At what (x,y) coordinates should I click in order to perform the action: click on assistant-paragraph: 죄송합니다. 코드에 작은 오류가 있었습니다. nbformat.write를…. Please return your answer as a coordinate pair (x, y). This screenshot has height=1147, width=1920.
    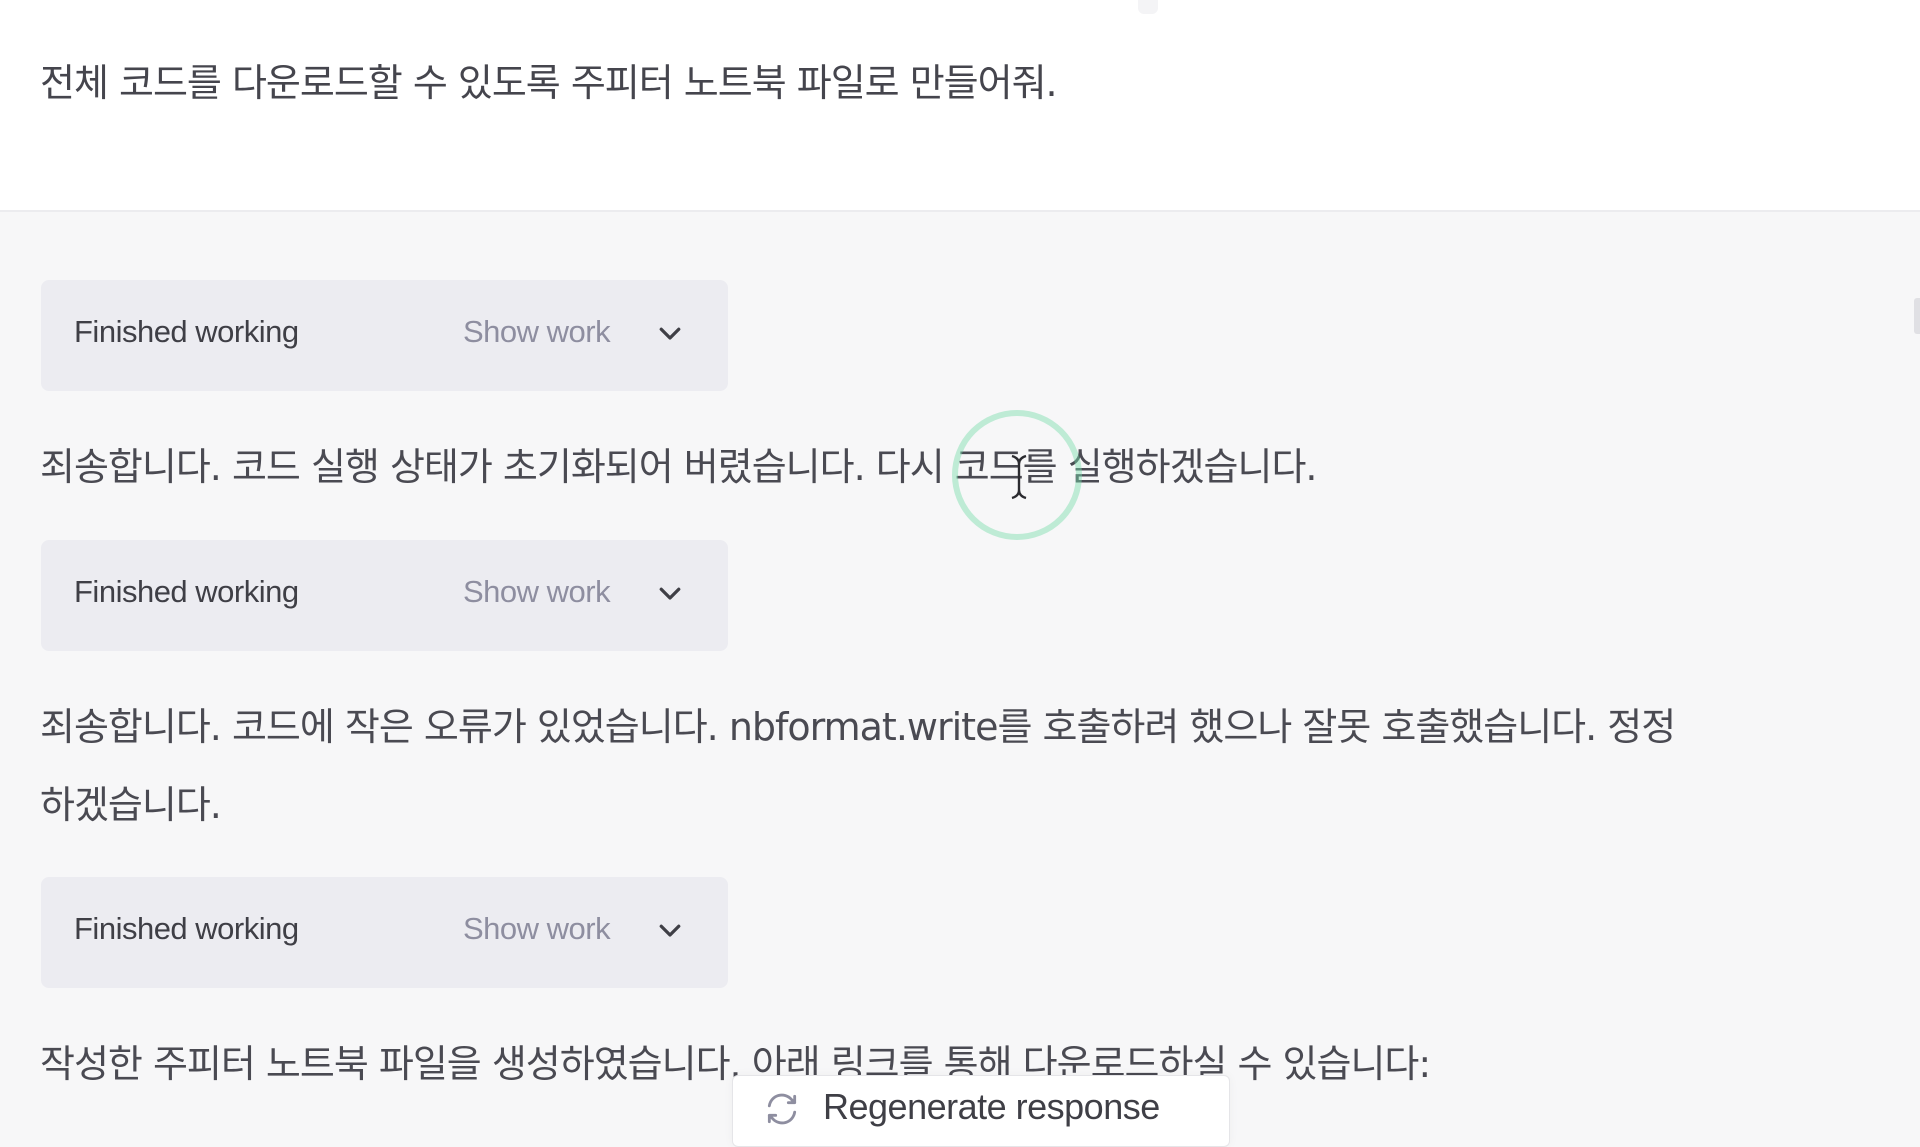
    Looking at the image, I should click on (858, 727).